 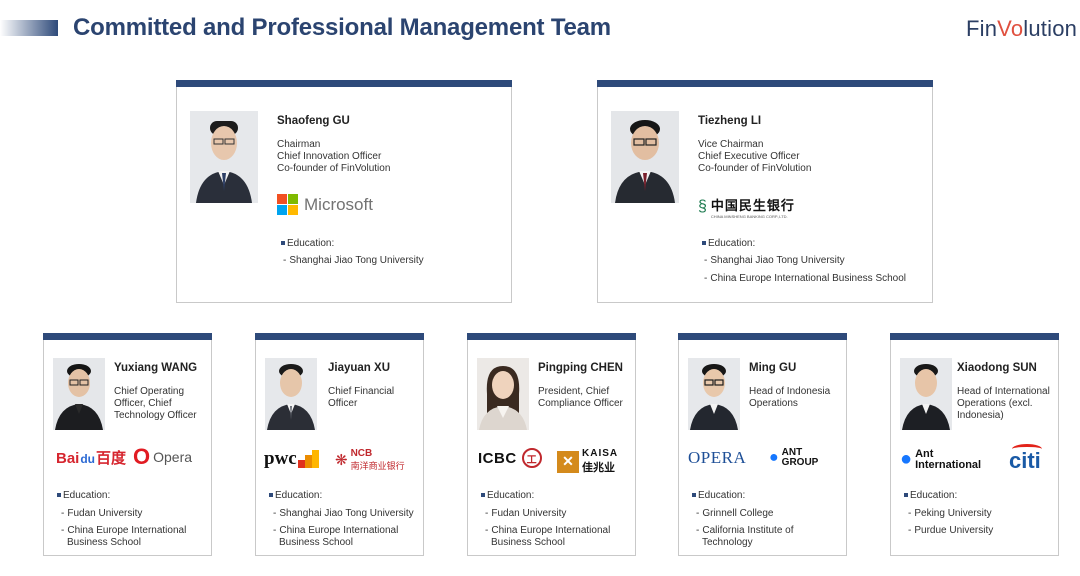 What do you see at coordinates (29, 28) in the screenshot?
I see `title-accent-bar` at bounding box center [29, 28].